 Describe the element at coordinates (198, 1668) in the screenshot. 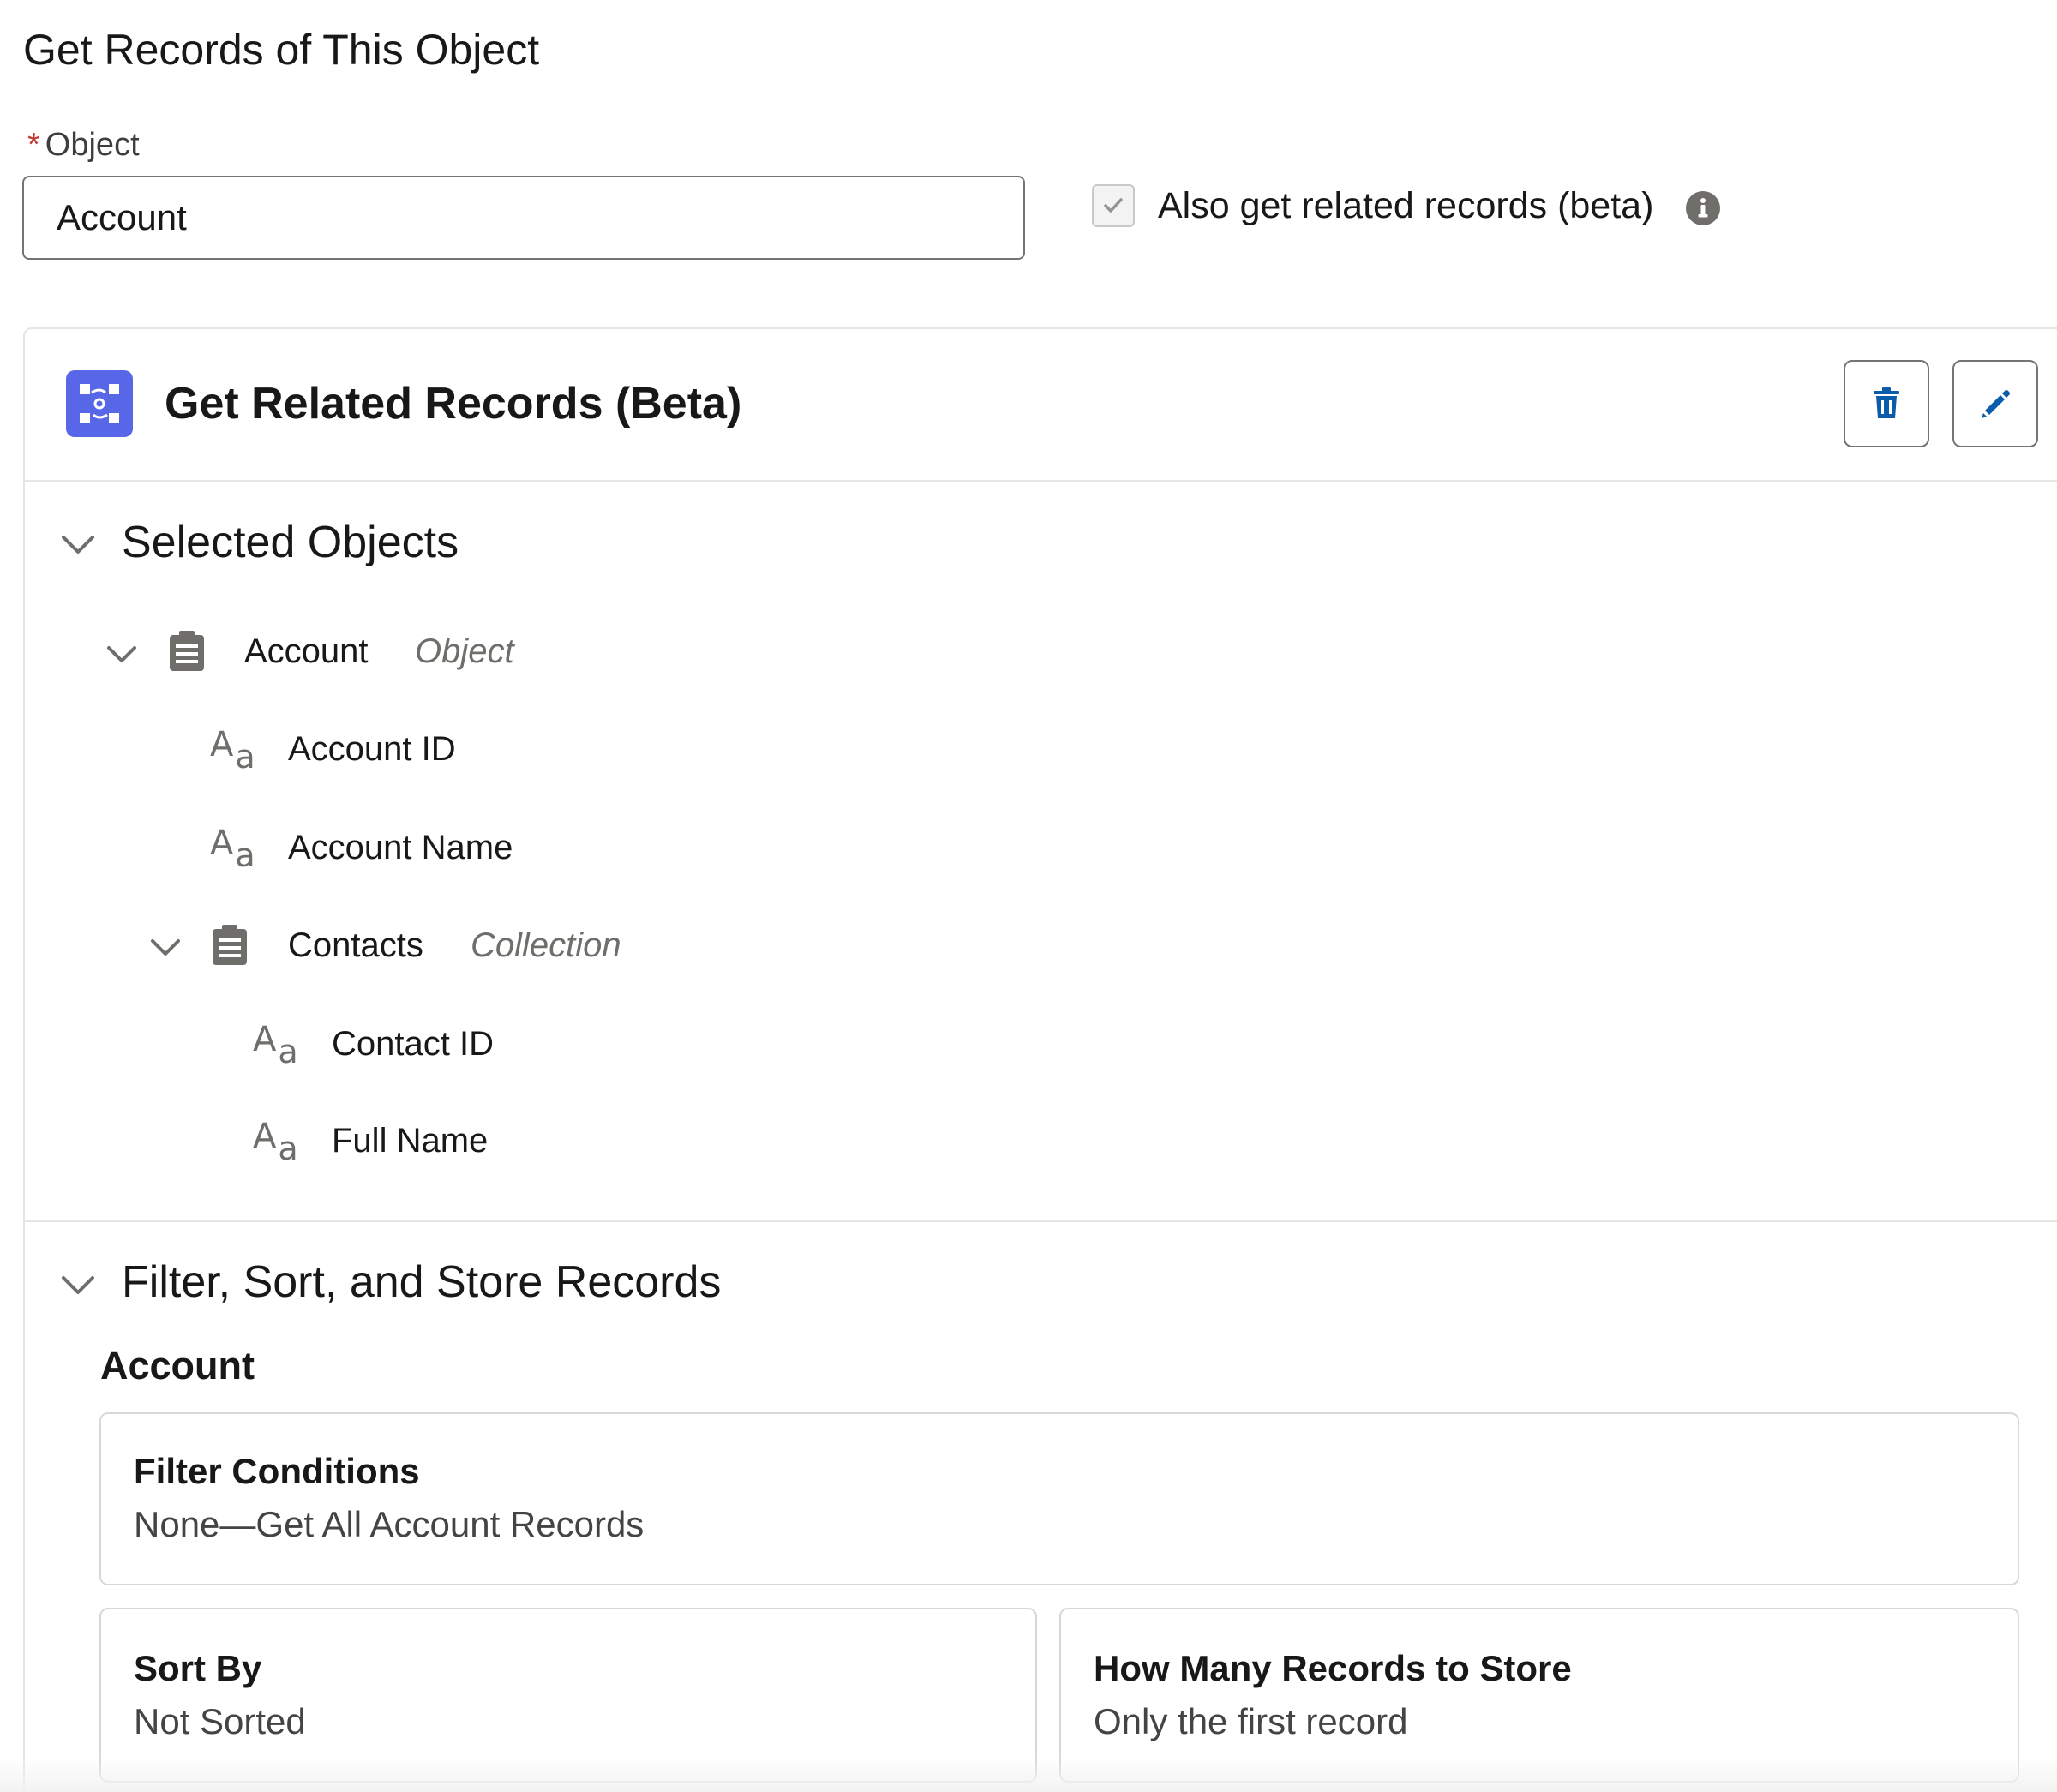

I see `sort-by-title: Sort By` at that location.